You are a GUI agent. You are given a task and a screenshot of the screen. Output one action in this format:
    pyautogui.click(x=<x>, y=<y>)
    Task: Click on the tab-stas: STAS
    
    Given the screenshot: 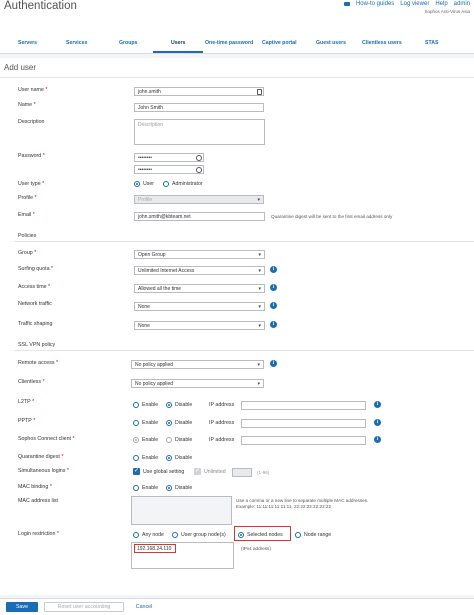 What is the action you would take?
    pyautogui.click(x=431, y=43)
    